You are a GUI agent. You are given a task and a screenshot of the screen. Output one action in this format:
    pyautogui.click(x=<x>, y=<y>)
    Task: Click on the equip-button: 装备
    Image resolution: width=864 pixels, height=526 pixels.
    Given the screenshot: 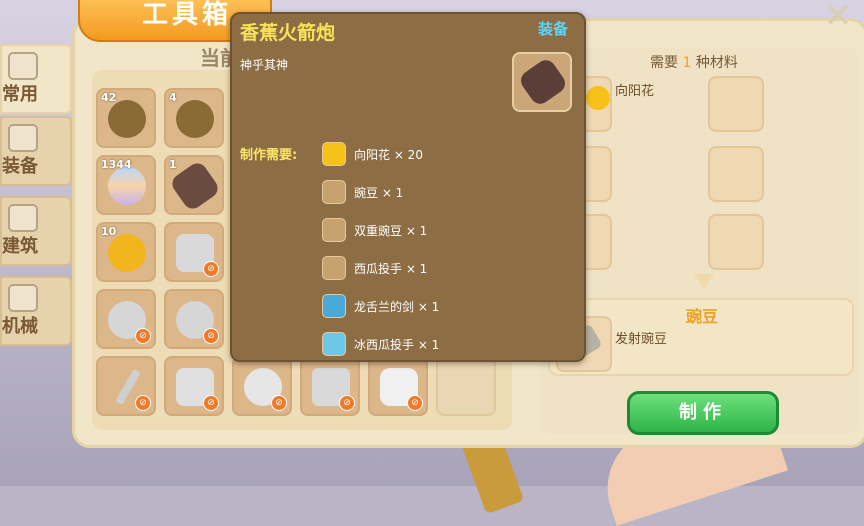 What is the action you would take?
    pyautogui.click(x=553, y=28)
    